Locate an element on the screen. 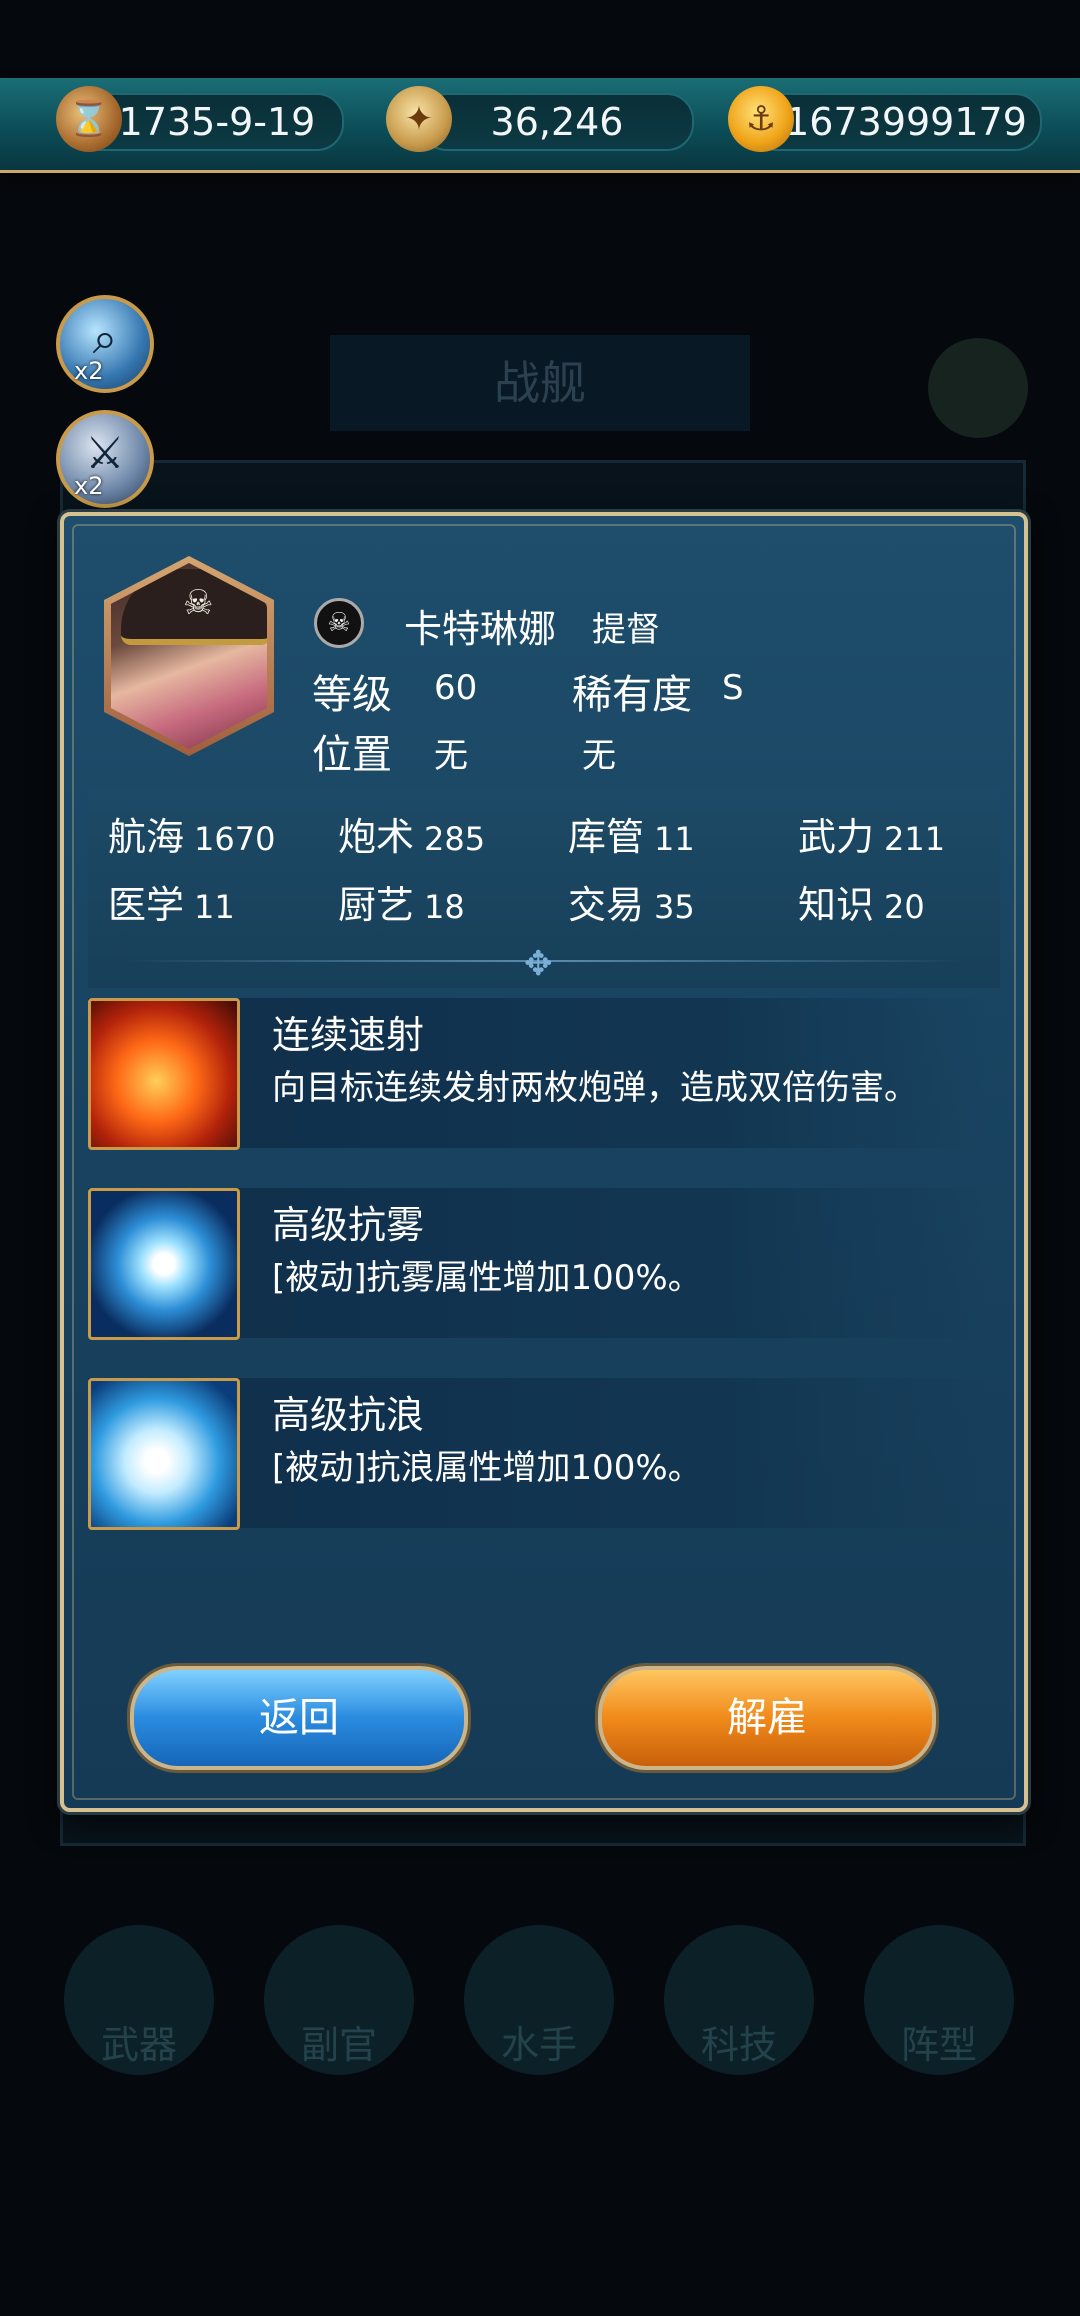 This screenshot has height=2316, width=1080. skill-desc: 向目标连续发射两枚炮弹，造成双倍伤害。 is located at coordinates (595, 1088).